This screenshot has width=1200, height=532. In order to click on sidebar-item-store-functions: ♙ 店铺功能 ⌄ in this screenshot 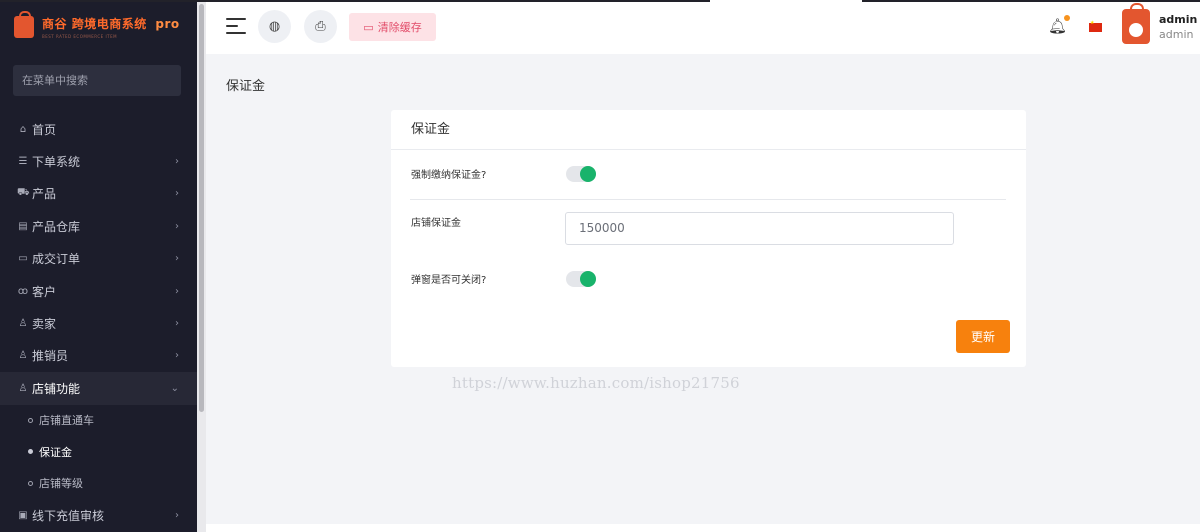, I will do `click(98, 388)`.